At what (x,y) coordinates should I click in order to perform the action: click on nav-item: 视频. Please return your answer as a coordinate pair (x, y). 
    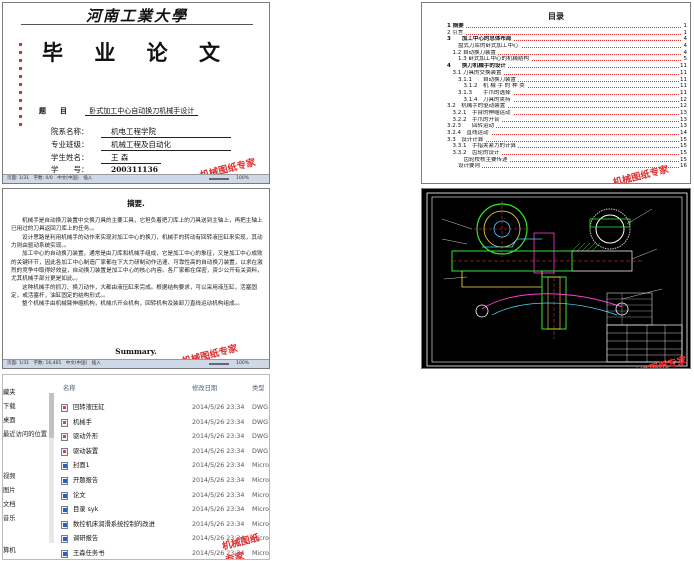
    Looking at the image, I should click on (9, 475).